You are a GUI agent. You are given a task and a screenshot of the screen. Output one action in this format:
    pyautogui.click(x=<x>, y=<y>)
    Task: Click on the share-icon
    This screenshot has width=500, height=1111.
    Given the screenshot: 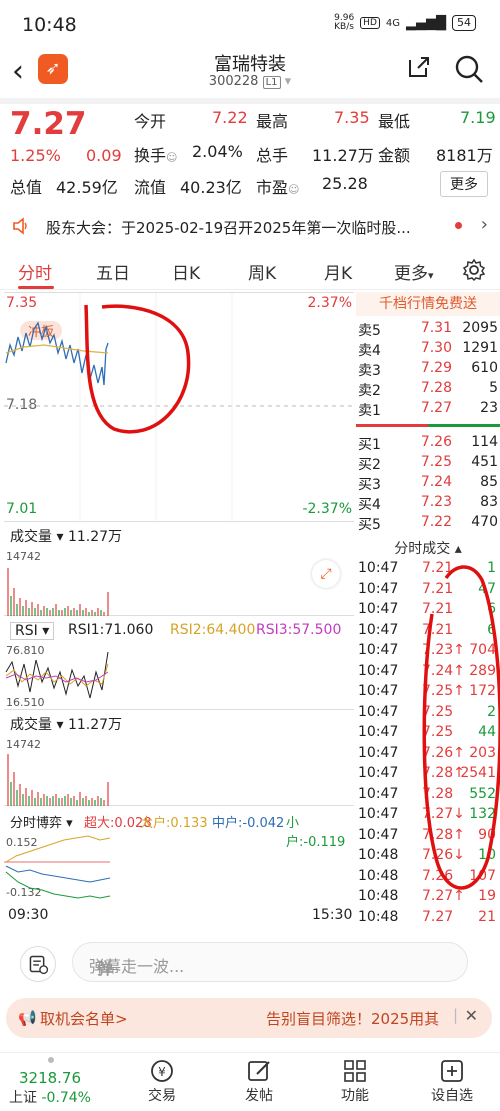 What is the action you would take?
    pyautogui.click(x=419, y=67)
    